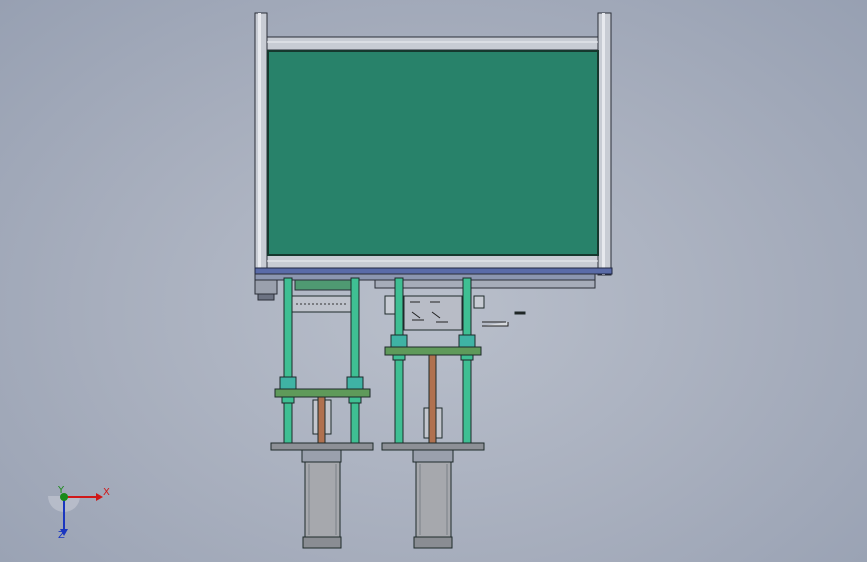 The height and width of the screenshot is (562, 867). Describe the element at coordinates (433, 284) in the screenshot. I see `bottom-beam` at that location.